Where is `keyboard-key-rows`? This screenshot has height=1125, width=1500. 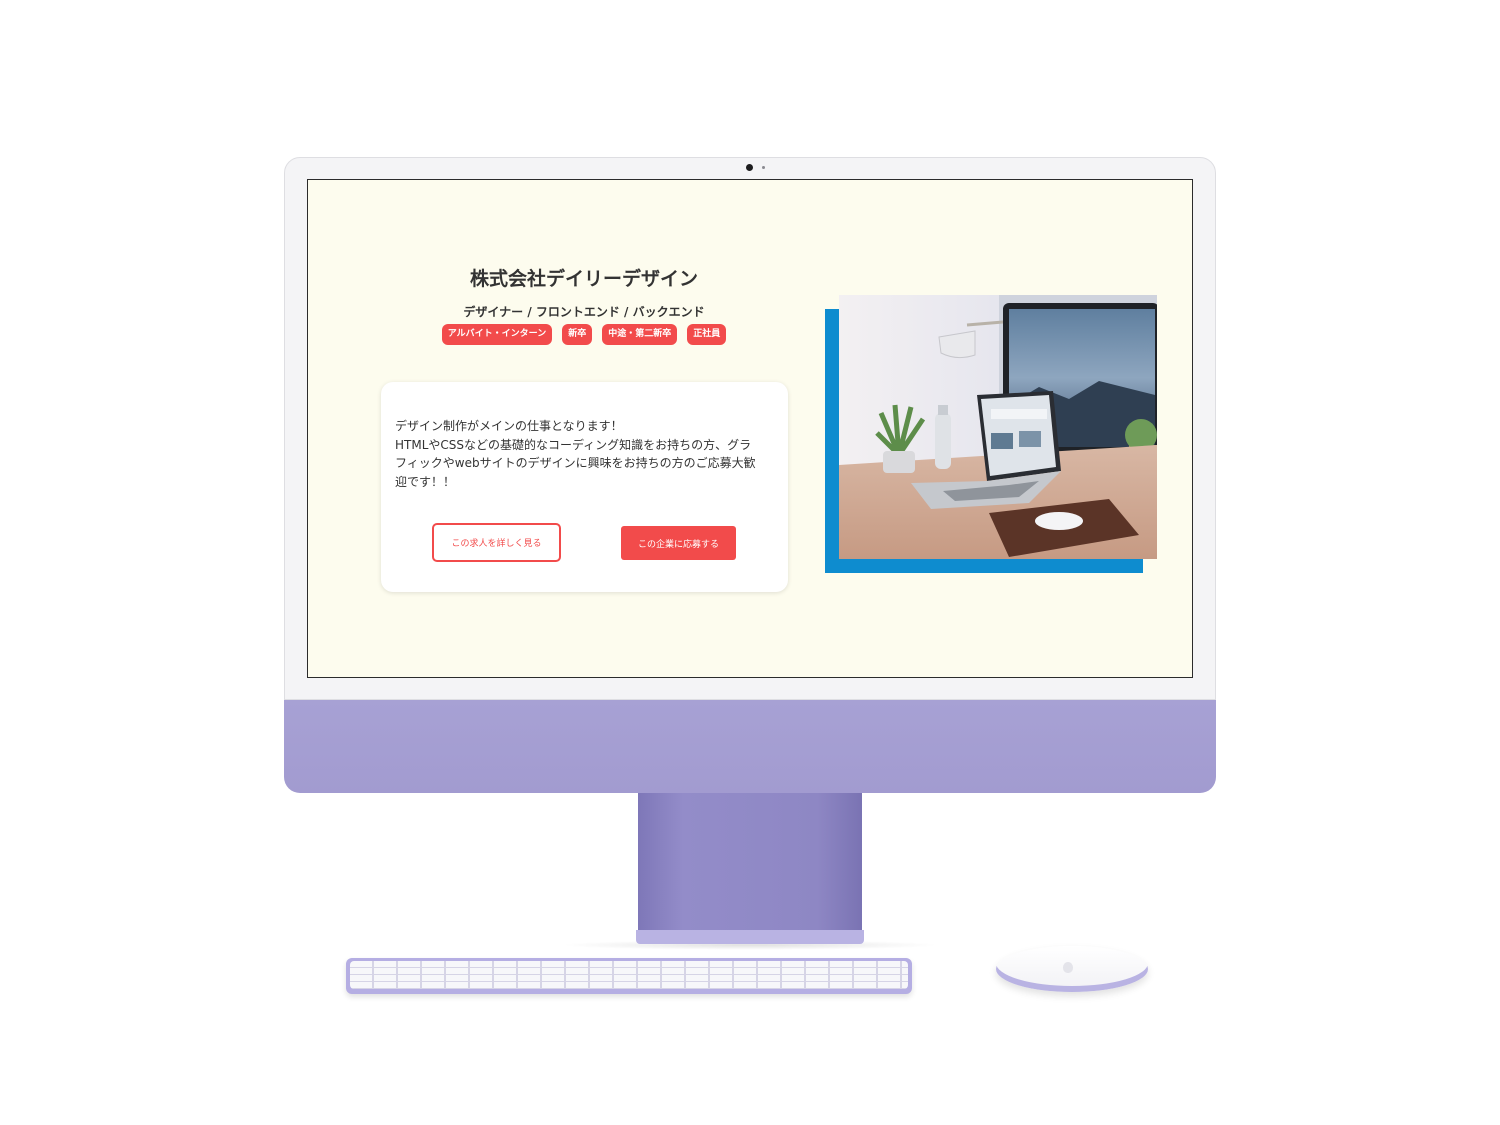
keyboard-key-rows is located at coordinates (629, 975).